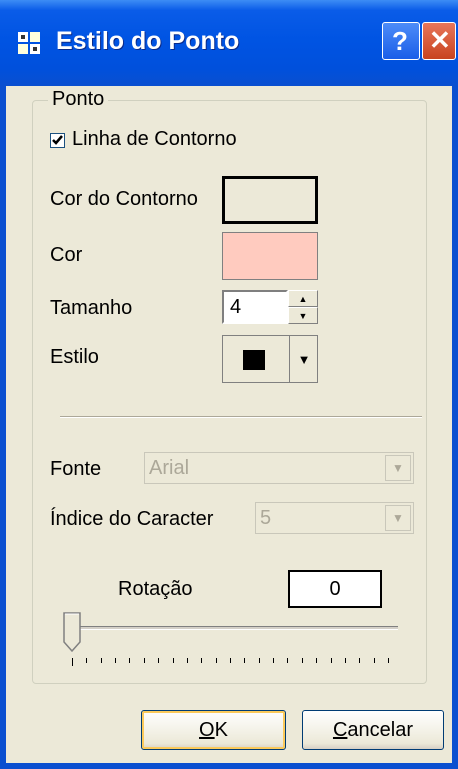 The width and height of the screenshot is (458, 769). I want to click on rotation-label: Rotação, so click(155, 589).